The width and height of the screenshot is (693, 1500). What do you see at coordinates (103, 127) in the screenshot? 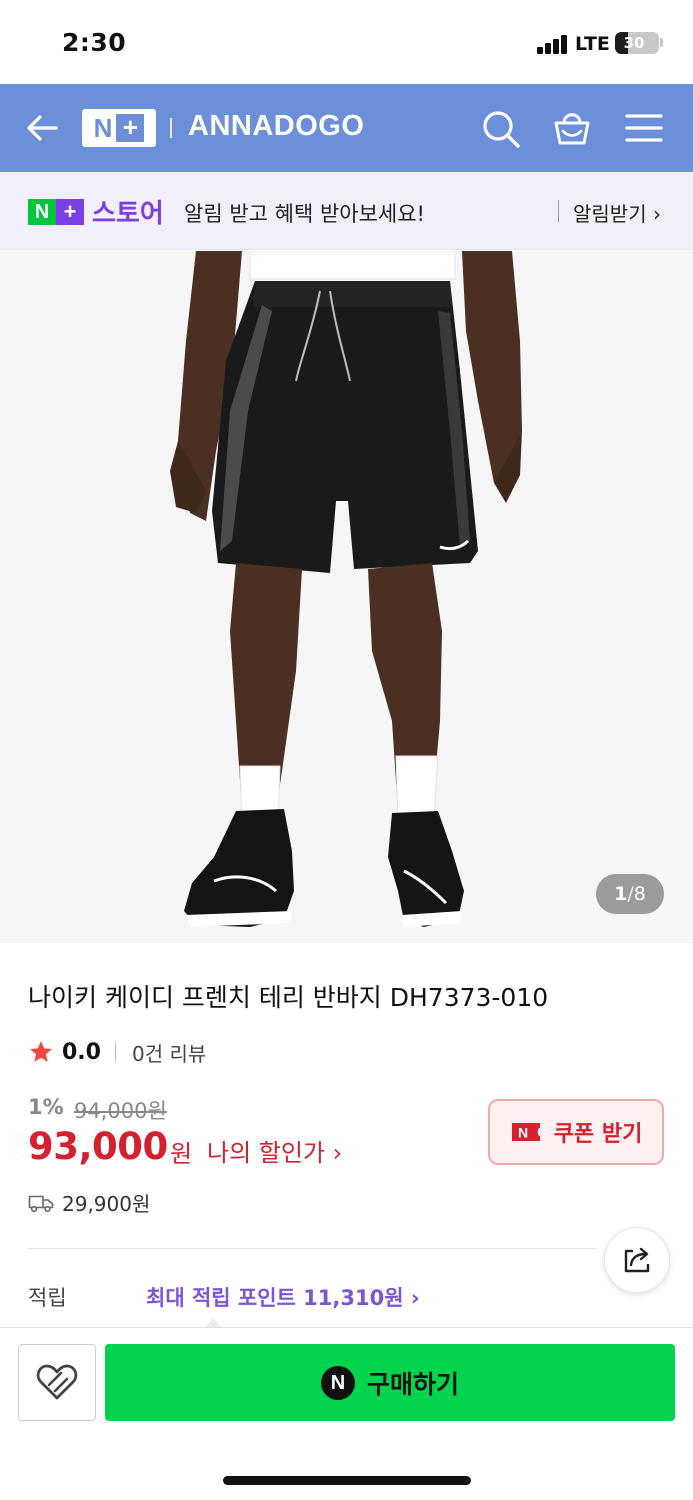
I see `nplus-logo-n: N` at bounding box center [103, 127].